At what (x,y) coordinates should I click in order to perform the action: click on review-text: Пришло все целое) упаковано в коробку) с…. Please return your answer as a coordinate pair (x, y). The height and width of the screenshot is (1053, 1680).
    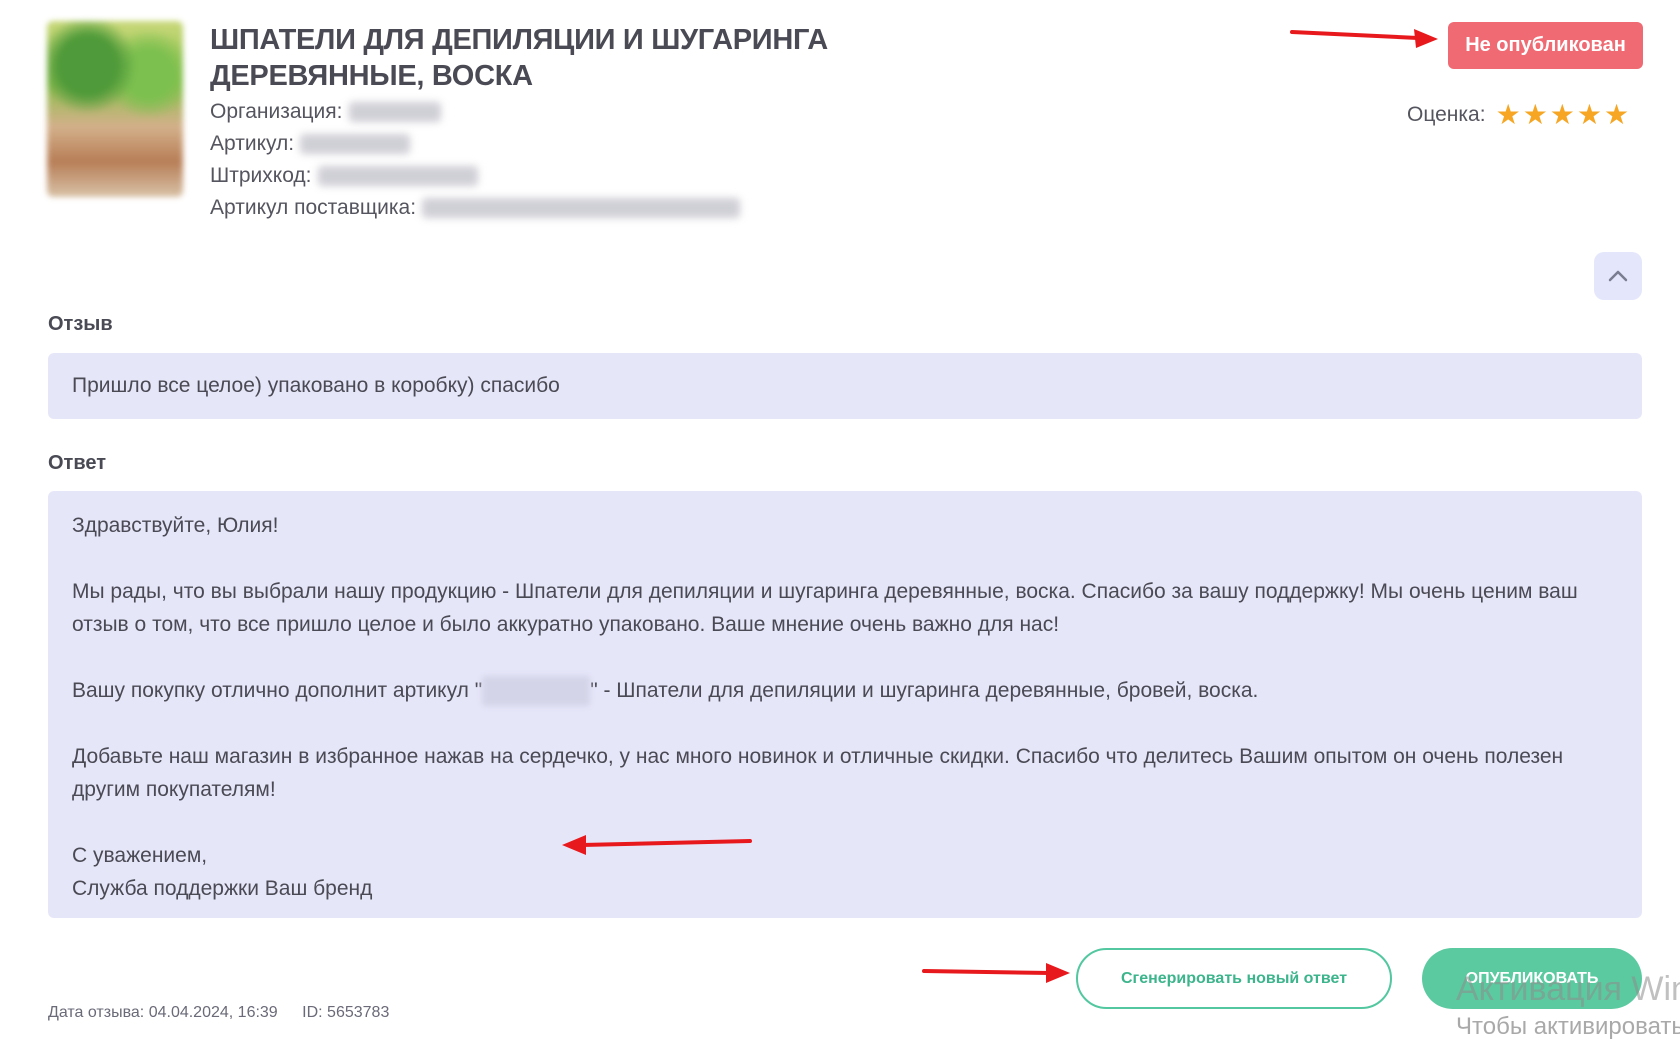
    Looking at the image, I should click on (316, 385).